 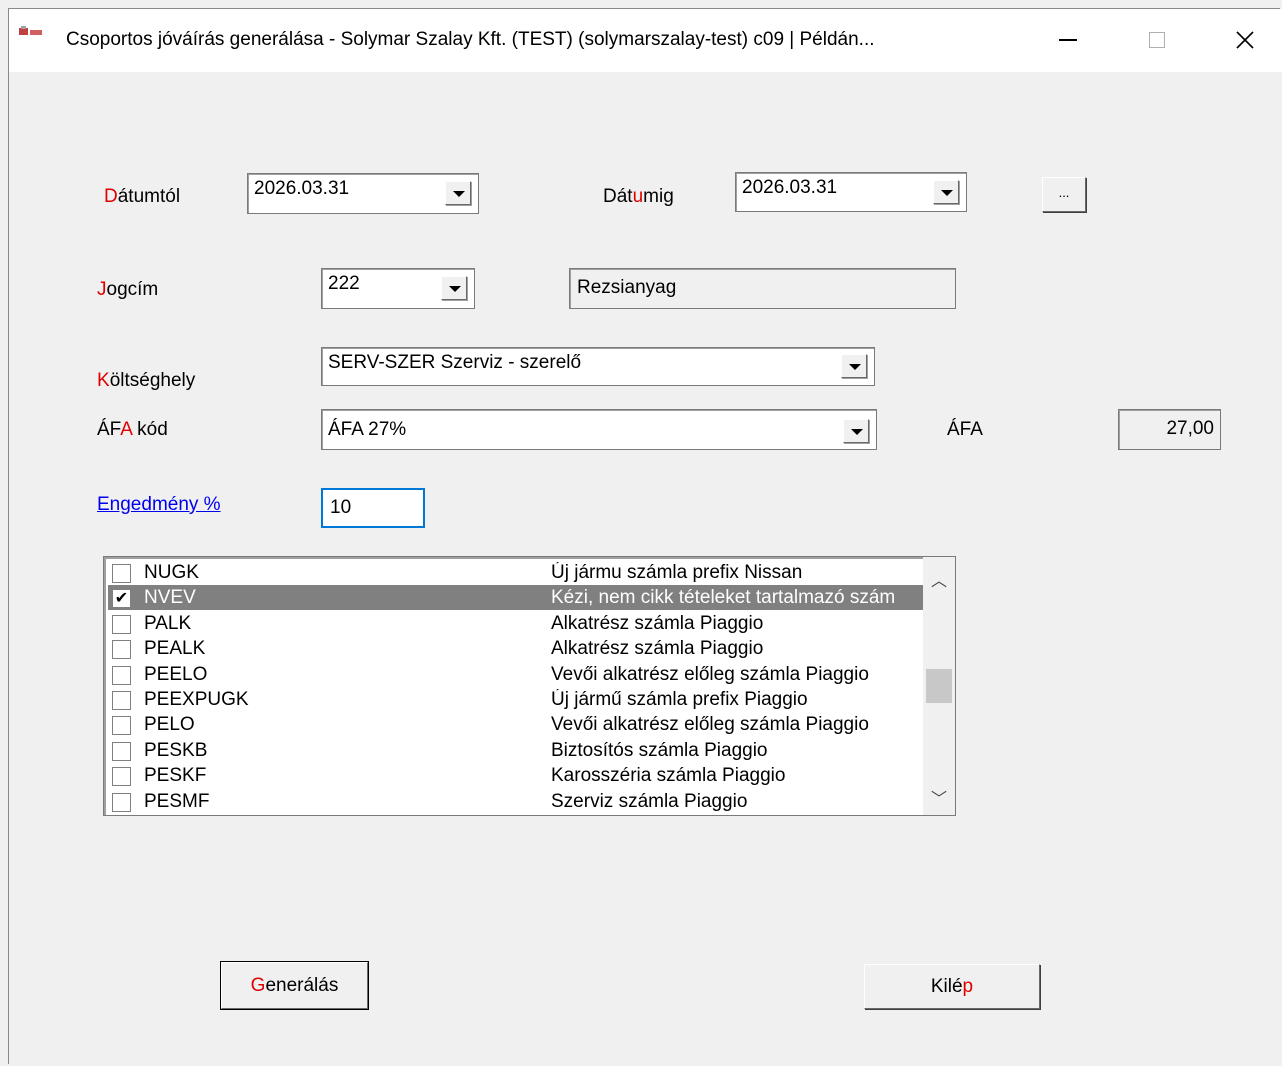 I want to click on afa-kod-combo: ÁFA 27%, so click(x=599, y=429).